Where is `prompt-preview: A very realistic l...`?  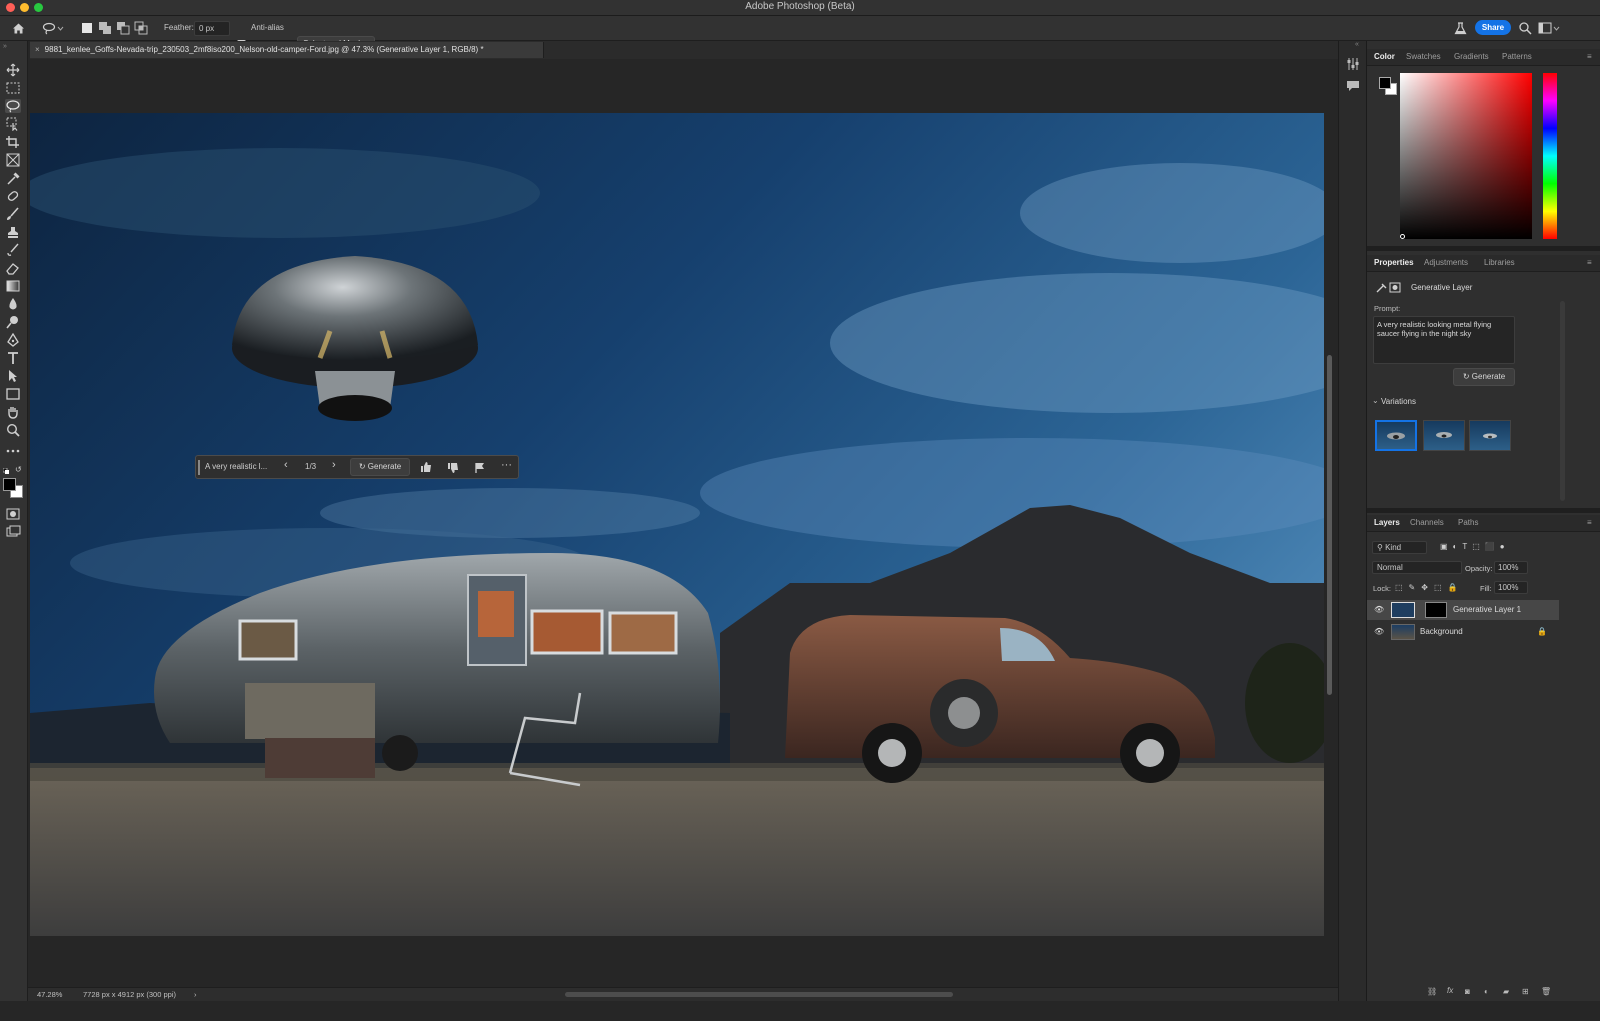
prompt-preview: A very realistic l... is located at coordinates (236, 466).